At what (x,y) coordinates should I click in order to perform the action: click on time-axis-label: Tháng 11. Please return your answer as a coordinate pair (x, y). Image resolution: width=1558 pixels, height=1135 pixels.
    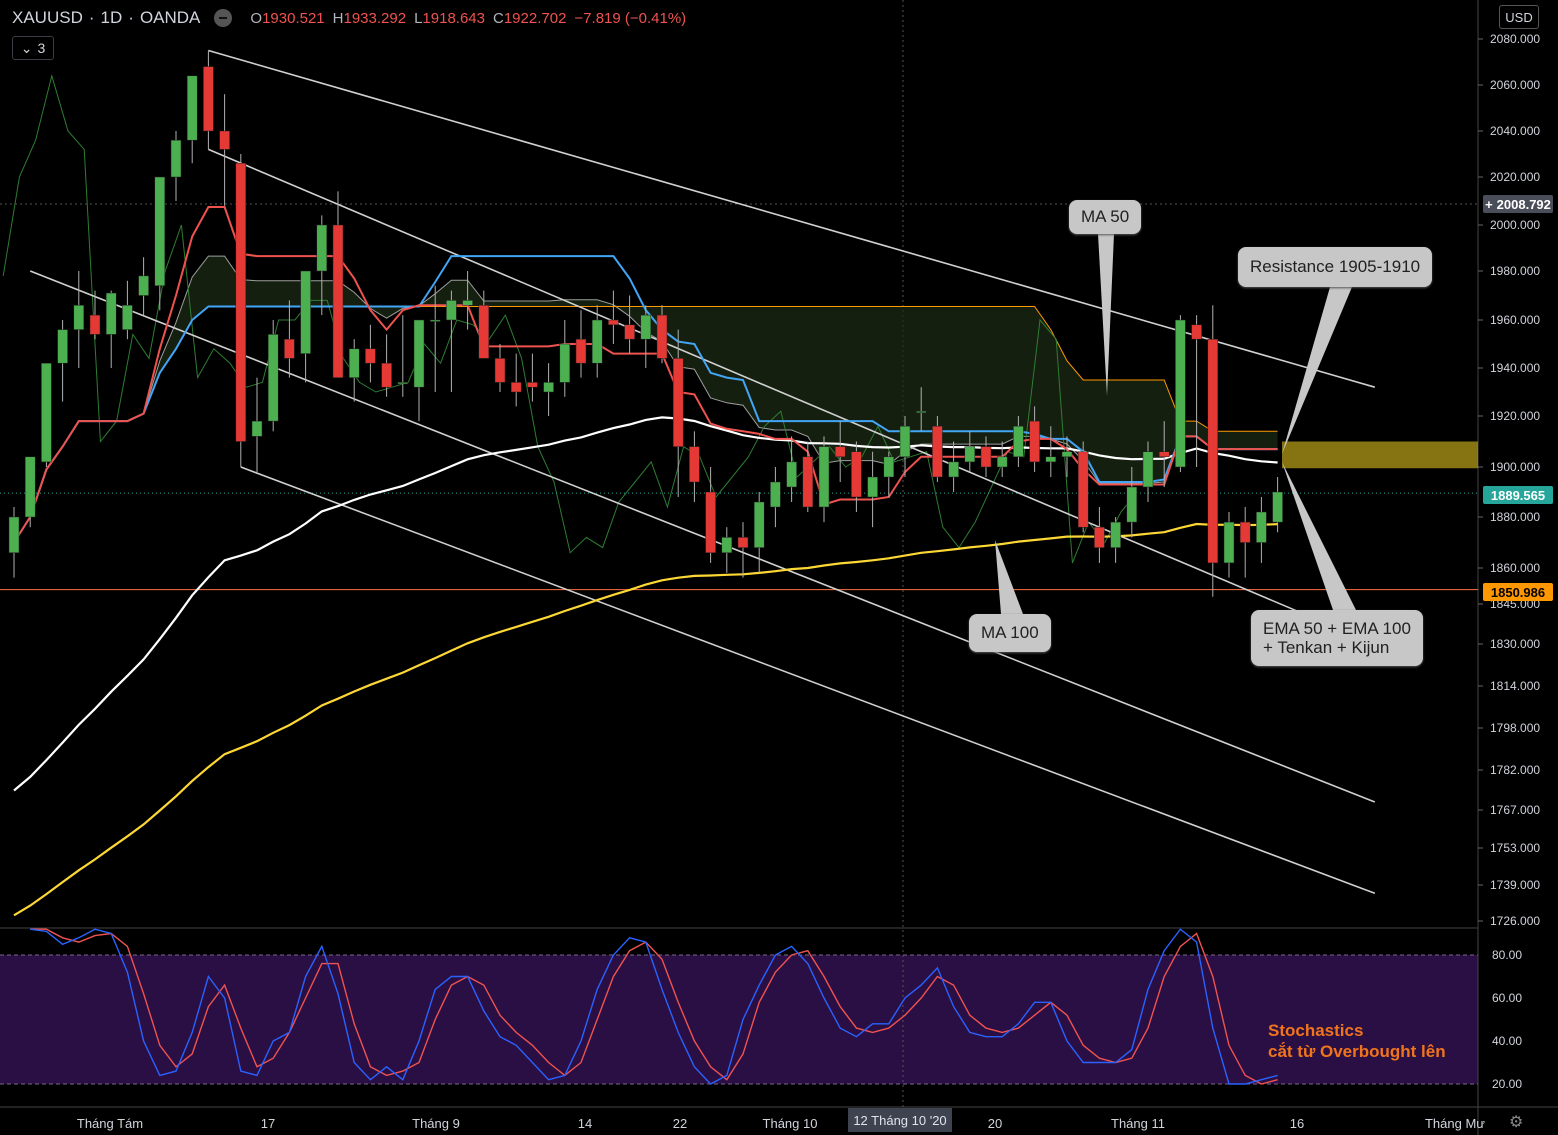
    Looking at the image, I should click on (1138, 1123).